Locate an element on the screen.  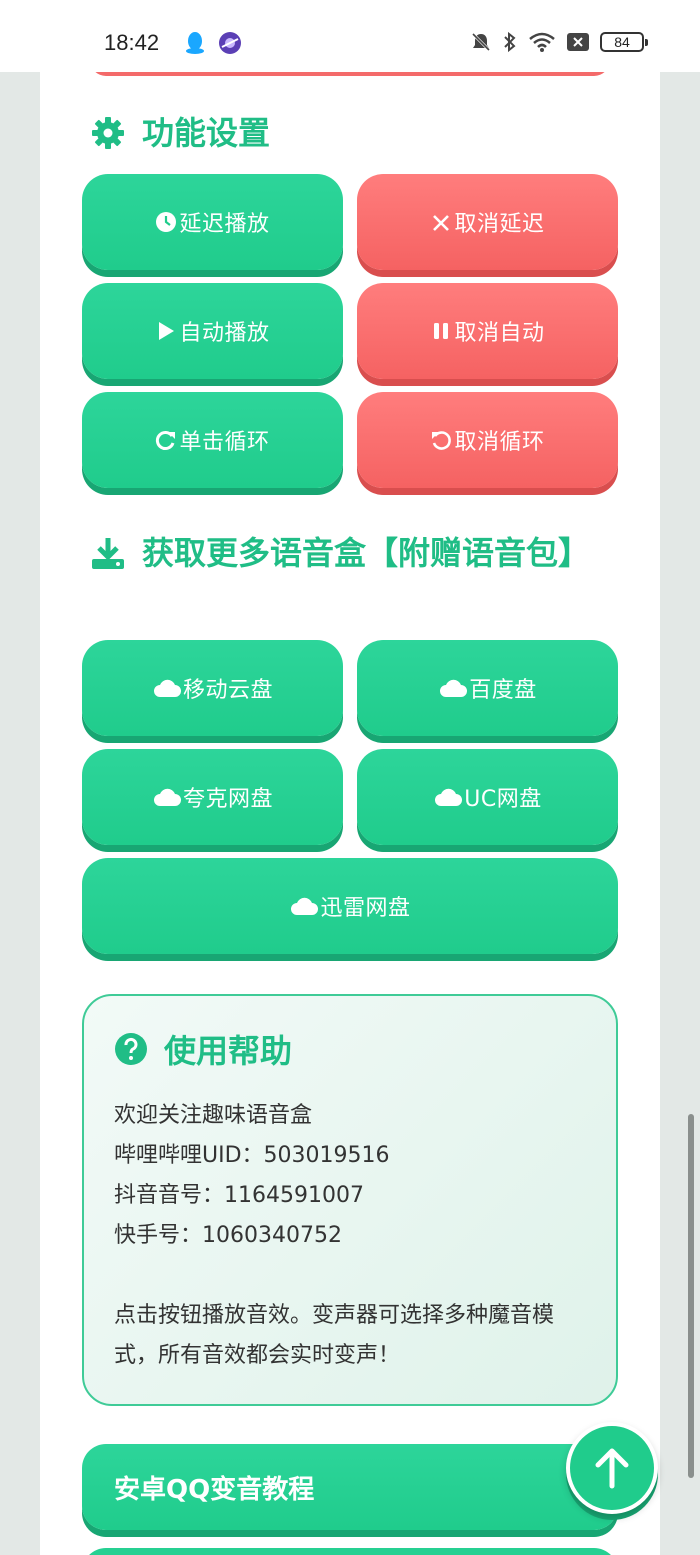
click-loop-button: 单击循环 is located at coordinates (212, 440).